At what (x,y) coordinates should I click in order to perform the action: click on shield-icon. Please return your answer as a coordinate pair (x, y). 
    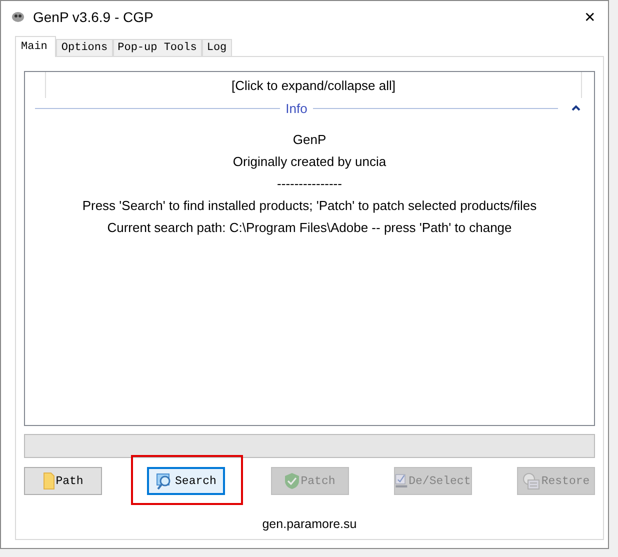
    Looking at the image, I should click on (292, 481).